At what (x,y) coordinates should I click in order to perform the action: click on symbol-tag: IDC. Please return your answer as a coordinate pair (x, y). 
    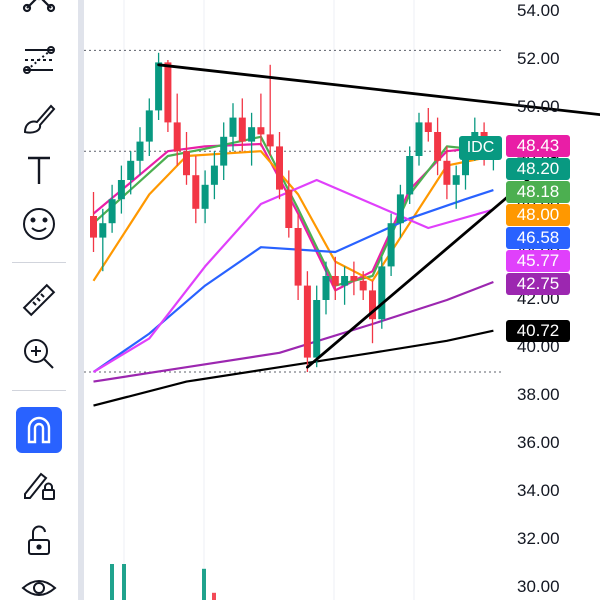
    Looking at the image, I should click on (480, 148).